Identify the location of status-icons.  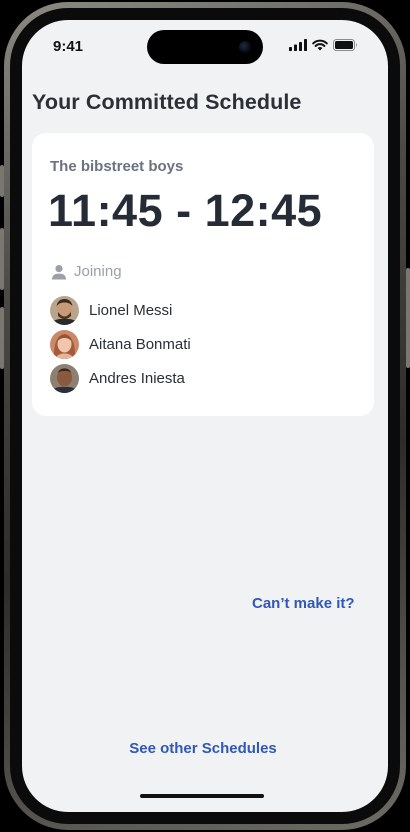
(323, 45).